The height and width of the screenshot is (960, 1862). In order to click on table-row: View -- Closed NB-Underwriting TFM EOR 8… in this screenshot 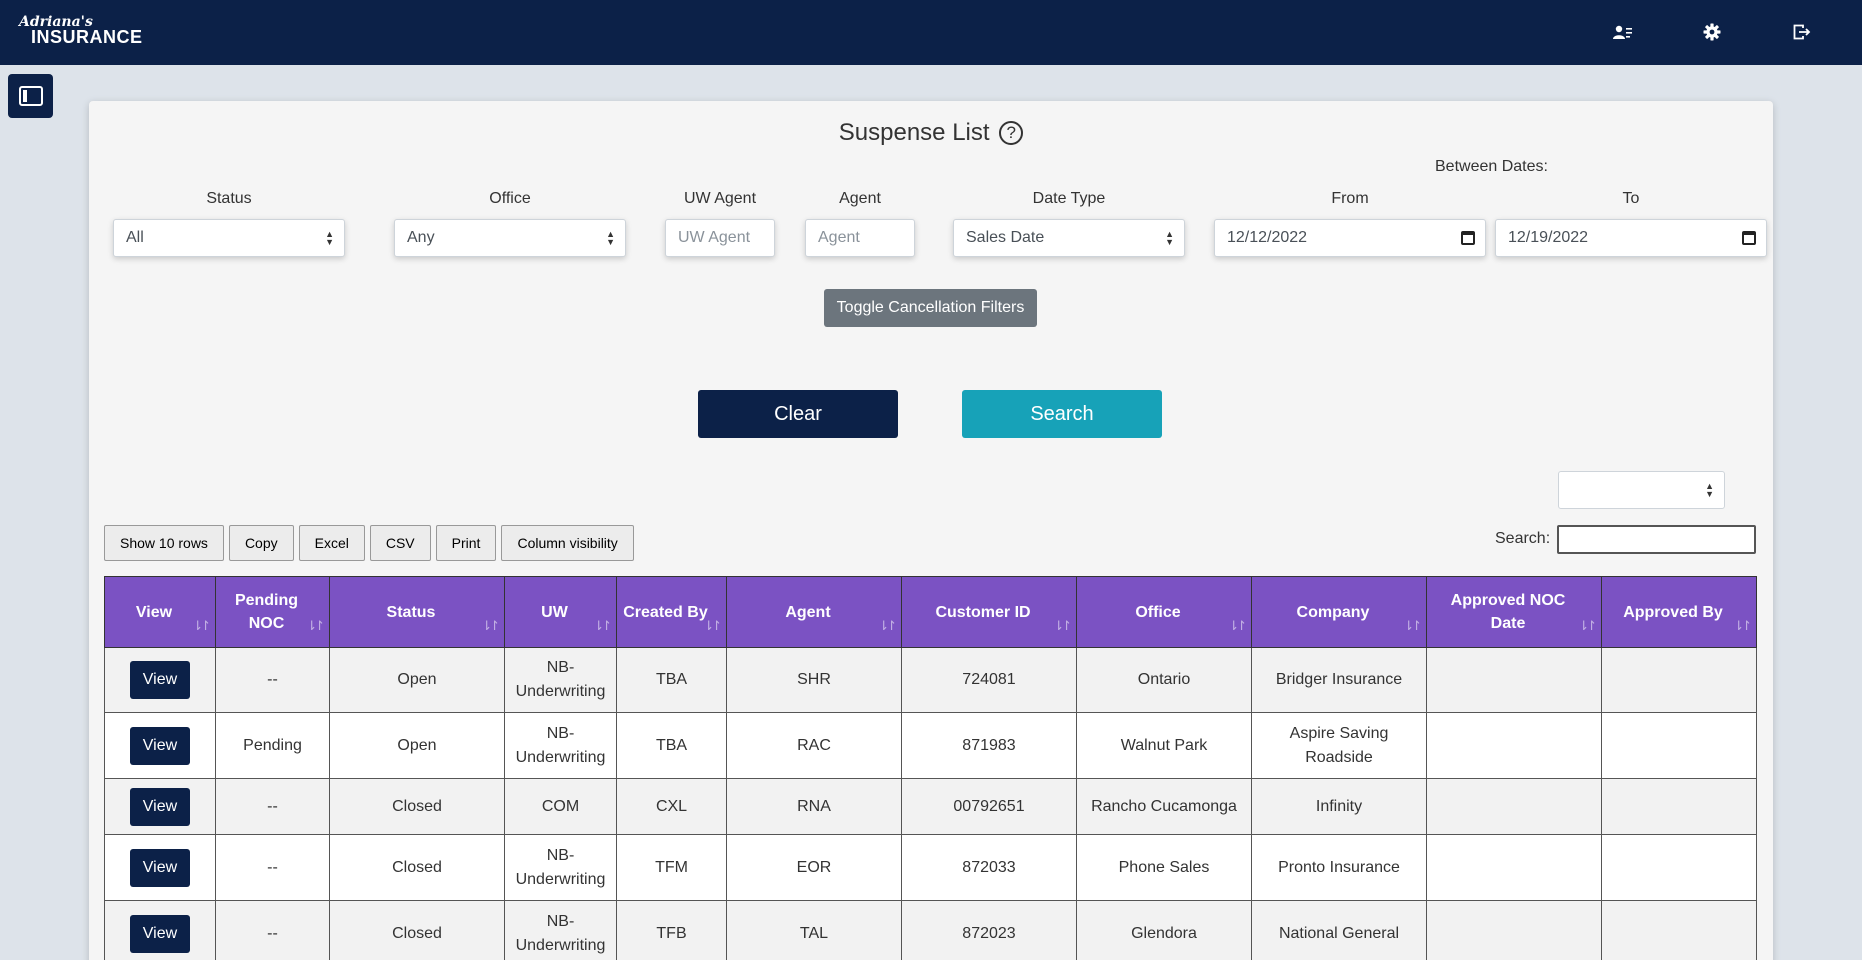, I will do `click(930, 867)`.